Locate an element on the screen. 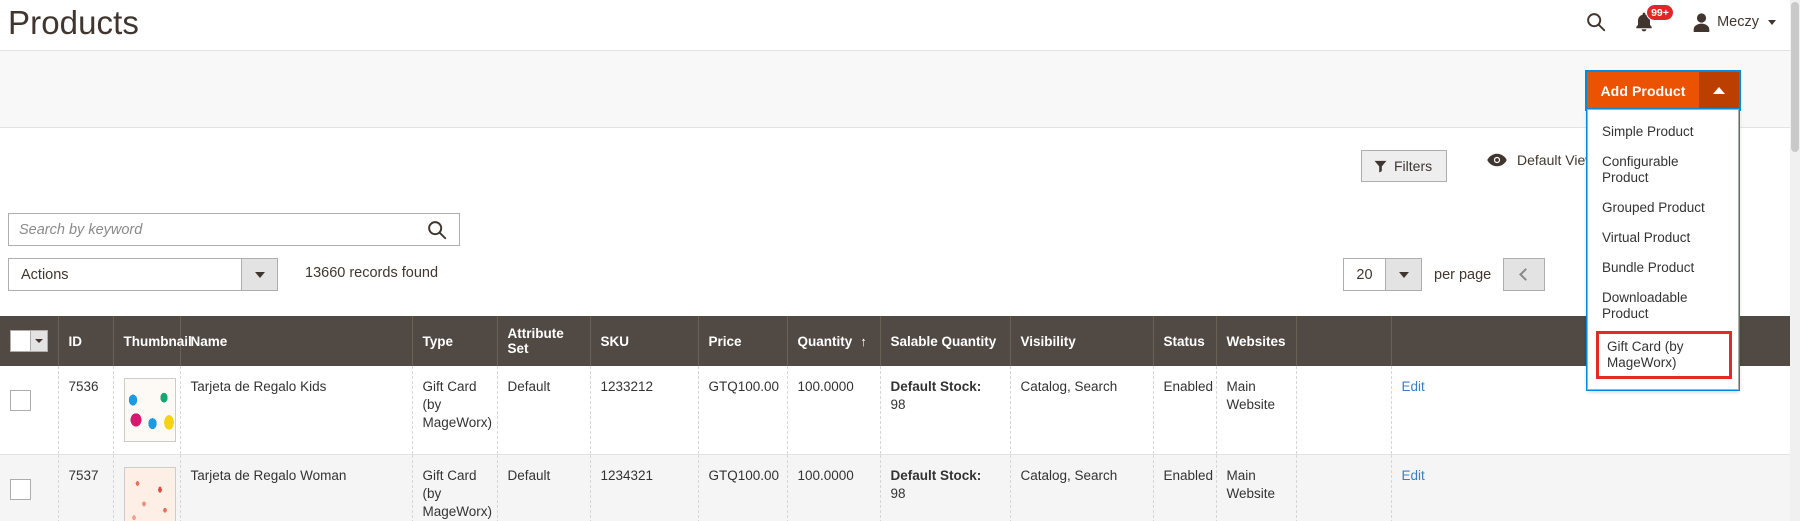  user-avatar-icon is located at coordinates (1701, 22).